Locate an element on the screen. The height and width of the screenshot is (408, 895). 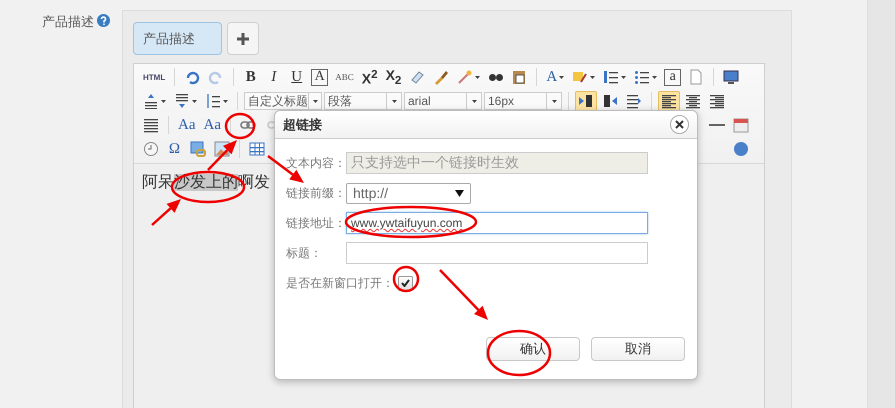
select-value: 16px is located at coordinates (501, 101).